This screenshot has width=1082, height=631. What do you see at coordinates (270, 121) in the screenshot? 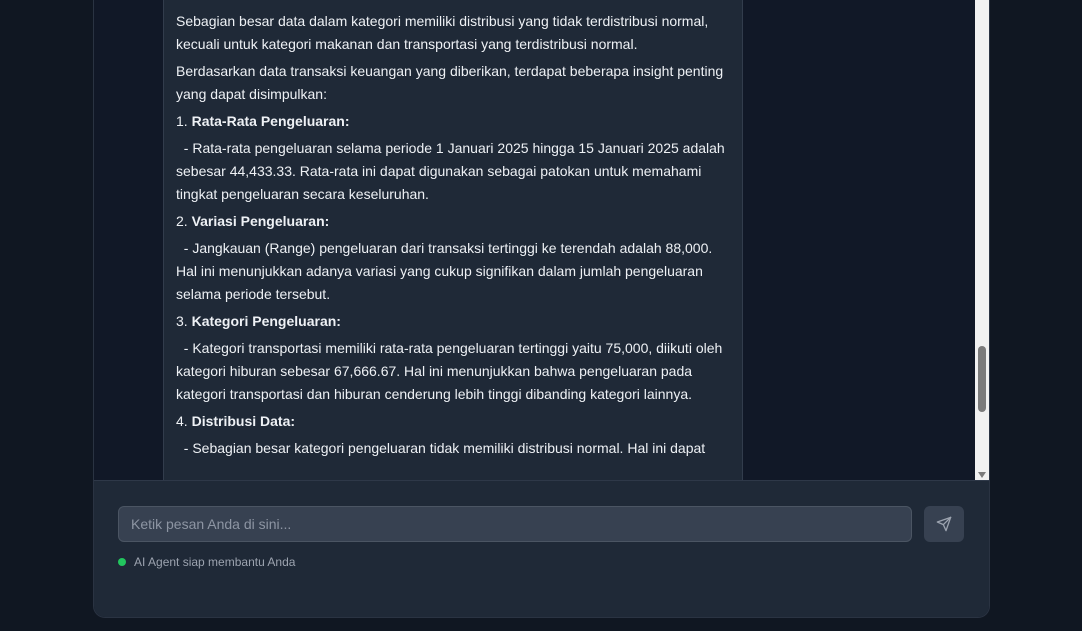
I see `item-title: Rata-Rata Pengeluaran:` at bounding box center [270, 121].